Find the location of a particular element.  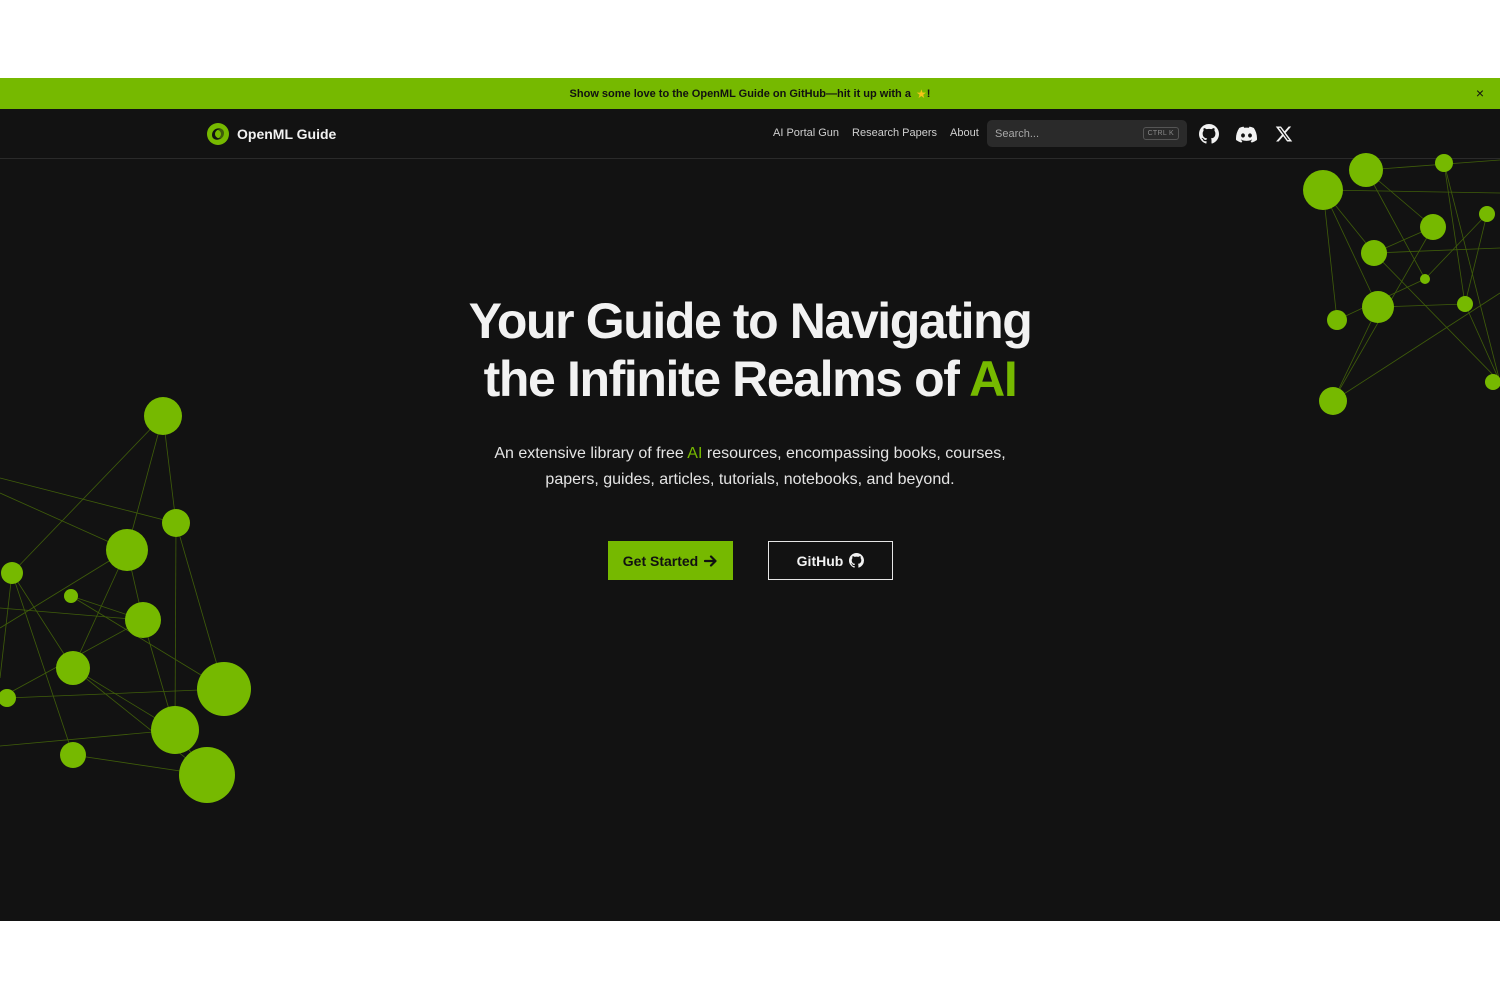

brand-logo: OpenML Guide is located at coordinates (271, 134).